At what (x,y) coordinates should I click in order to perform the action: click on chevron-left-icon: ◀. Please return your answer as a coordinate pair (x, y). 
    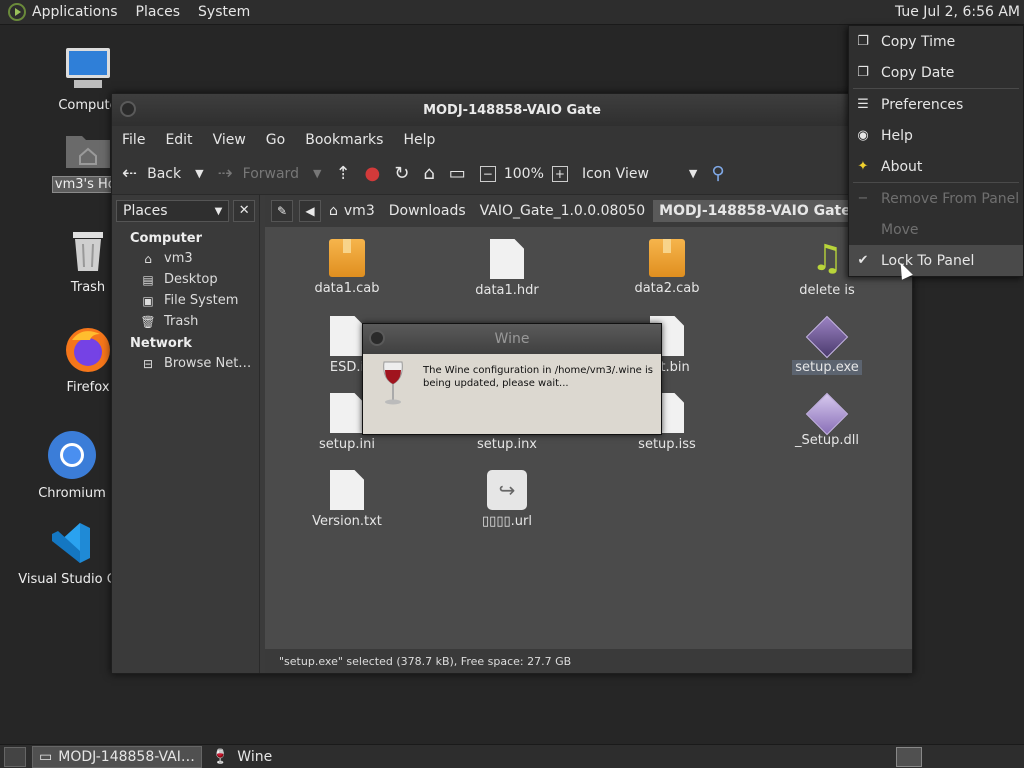
    Looking at the image, I should click on (310, 211).